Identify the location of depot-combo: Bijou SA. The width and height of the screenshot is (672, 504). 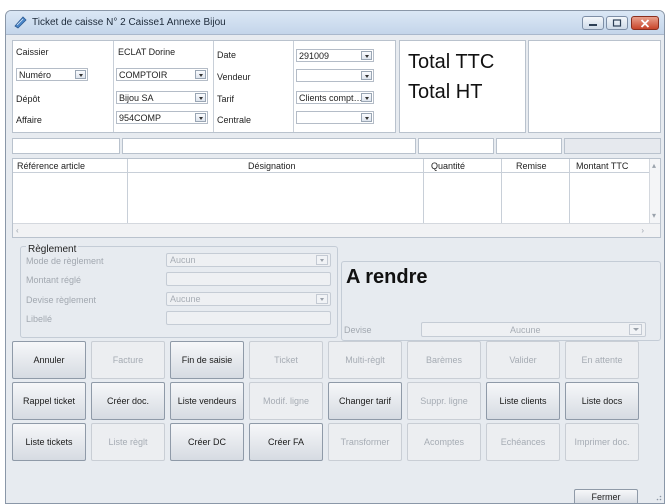
(162, 97).